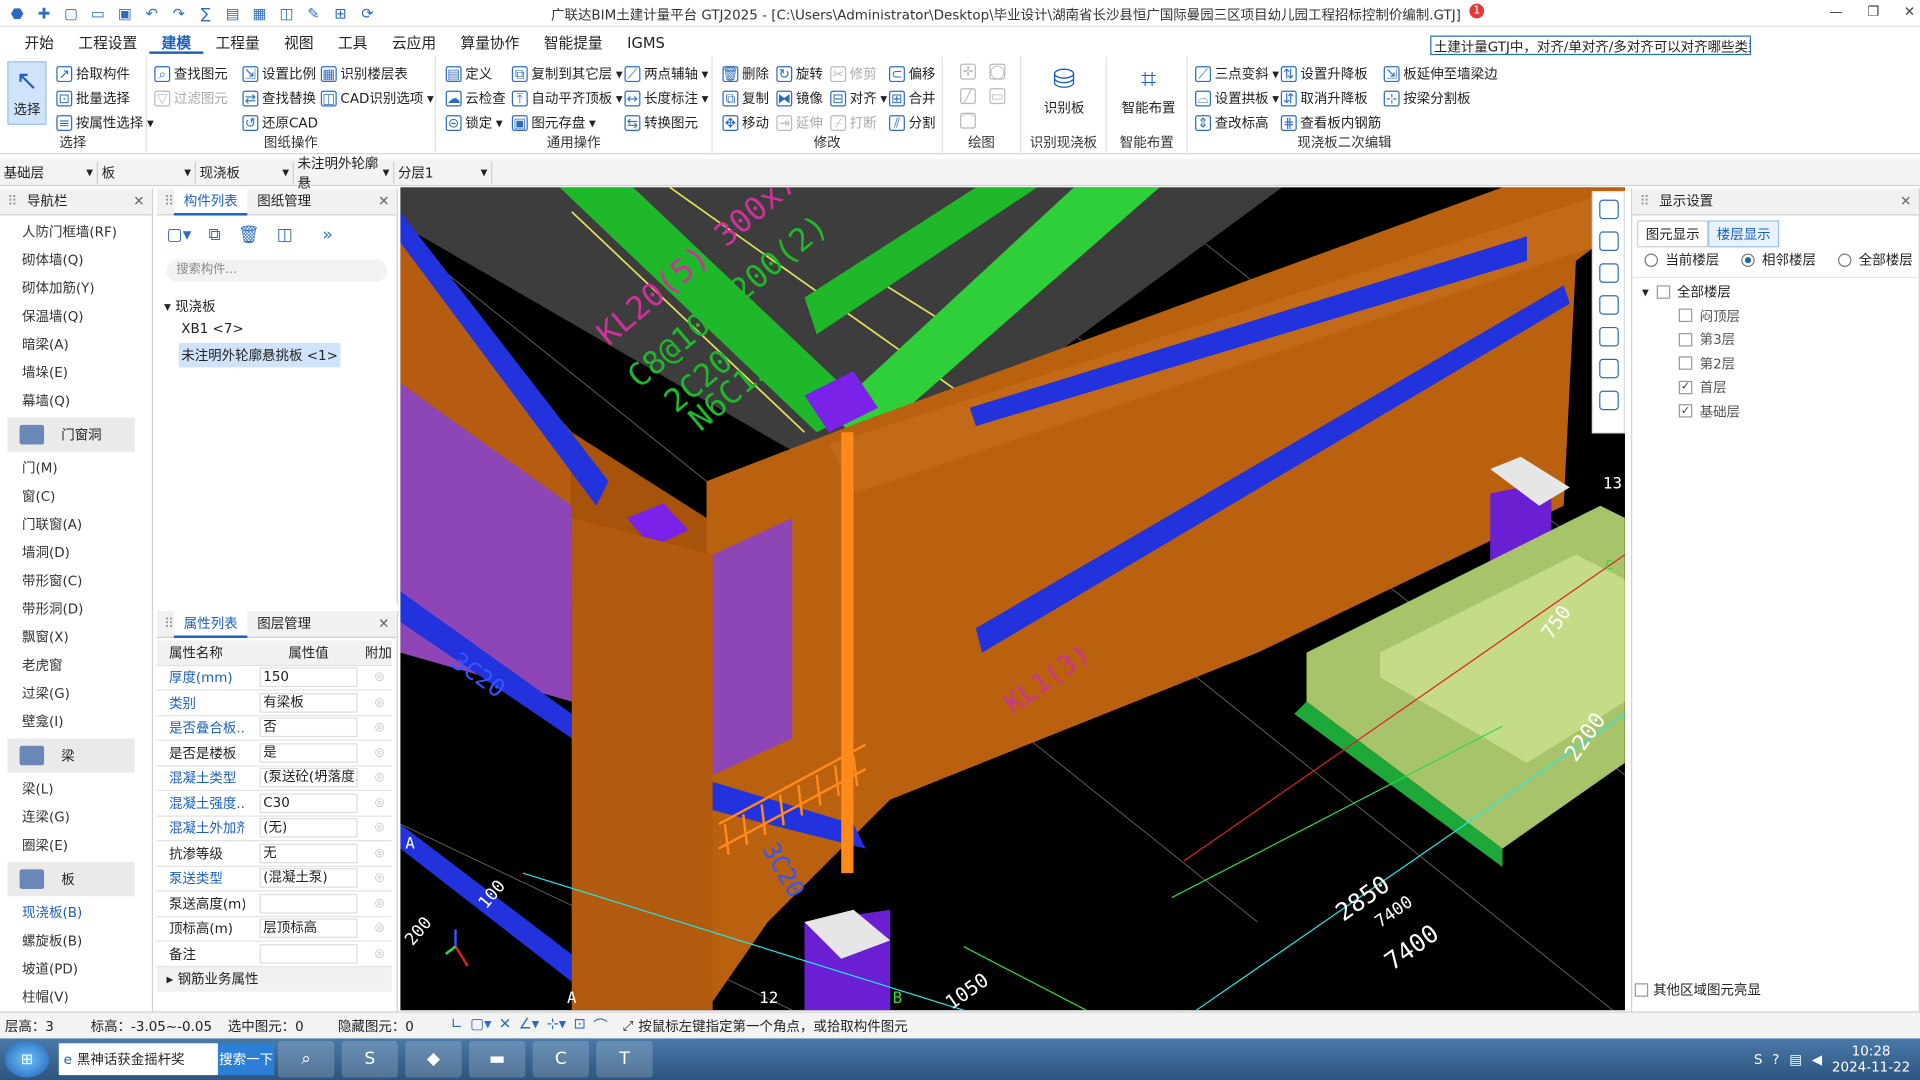 Image resolution: width=1920 pixels, height=1080 pixels. Describe the element at coordinates (72, 345) in the screenshot. I see `nav-item: 暗梁(A)` at that location.